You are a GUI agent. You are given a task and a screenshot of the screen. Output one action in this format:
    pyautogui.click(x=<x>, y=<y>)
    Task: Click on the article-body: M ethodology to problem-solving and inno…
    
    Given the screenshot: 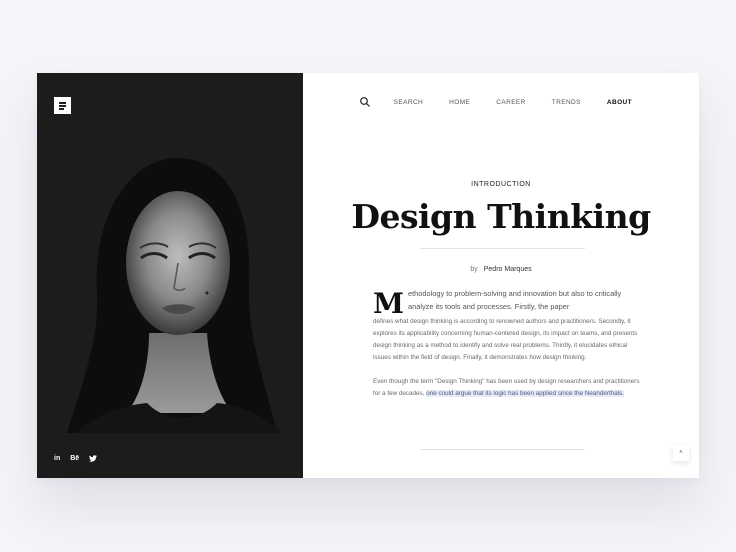 What is the action you would take?
    pyautogui.click(x=507, y=344)
    